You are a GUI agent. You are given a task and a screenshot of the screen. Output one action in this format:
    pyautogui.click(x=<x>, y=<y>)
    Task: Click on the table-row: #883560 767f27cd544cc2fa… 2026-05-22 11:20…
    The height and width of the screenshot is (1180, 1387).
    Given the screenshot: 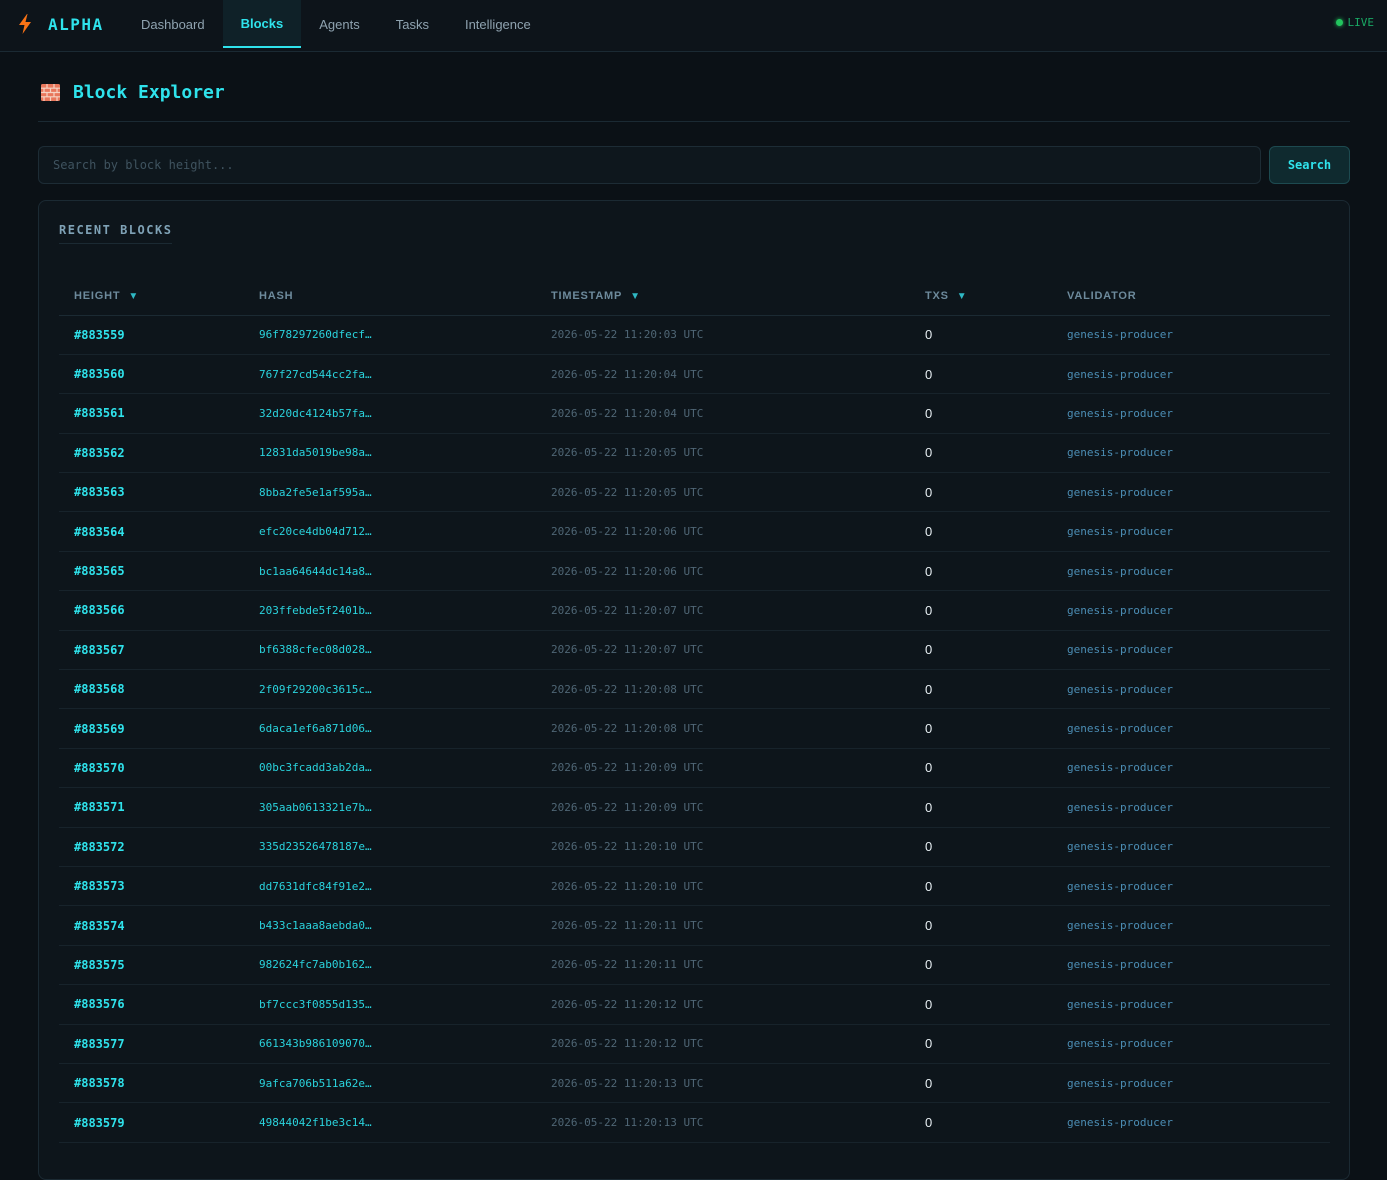 What is the action you would take?
    pyautogui.click(x=694, y=374)
    